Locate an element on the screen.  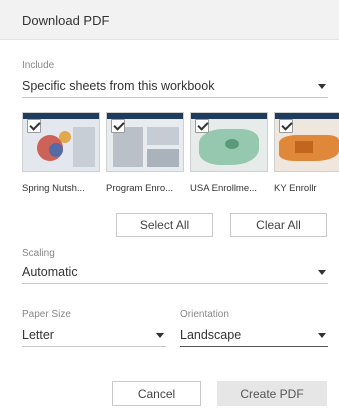
clear-all-button: Clear All is located at coordinates (278, 225).